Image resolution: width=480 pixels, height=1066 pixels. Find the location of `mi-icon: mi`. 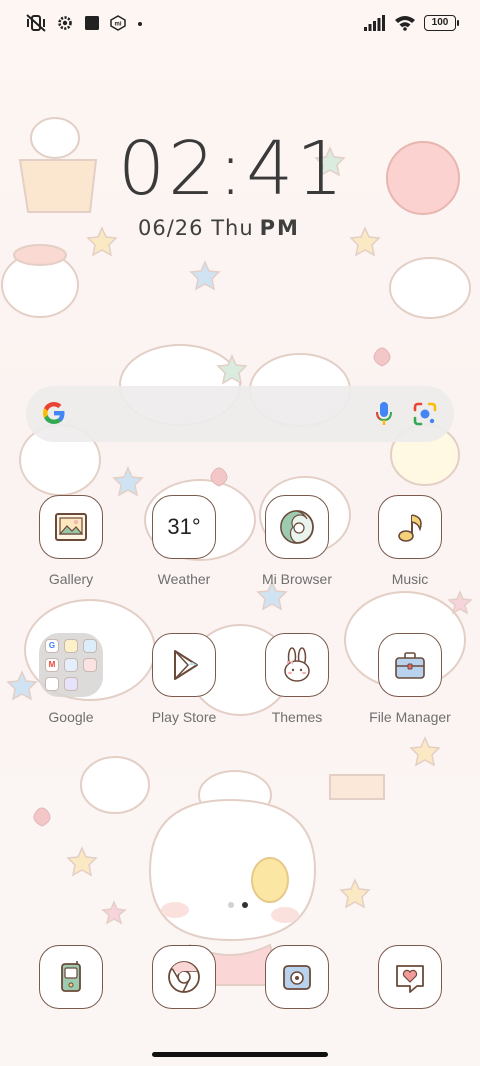

mi-icon: mi is located at coordinates (118, 23).